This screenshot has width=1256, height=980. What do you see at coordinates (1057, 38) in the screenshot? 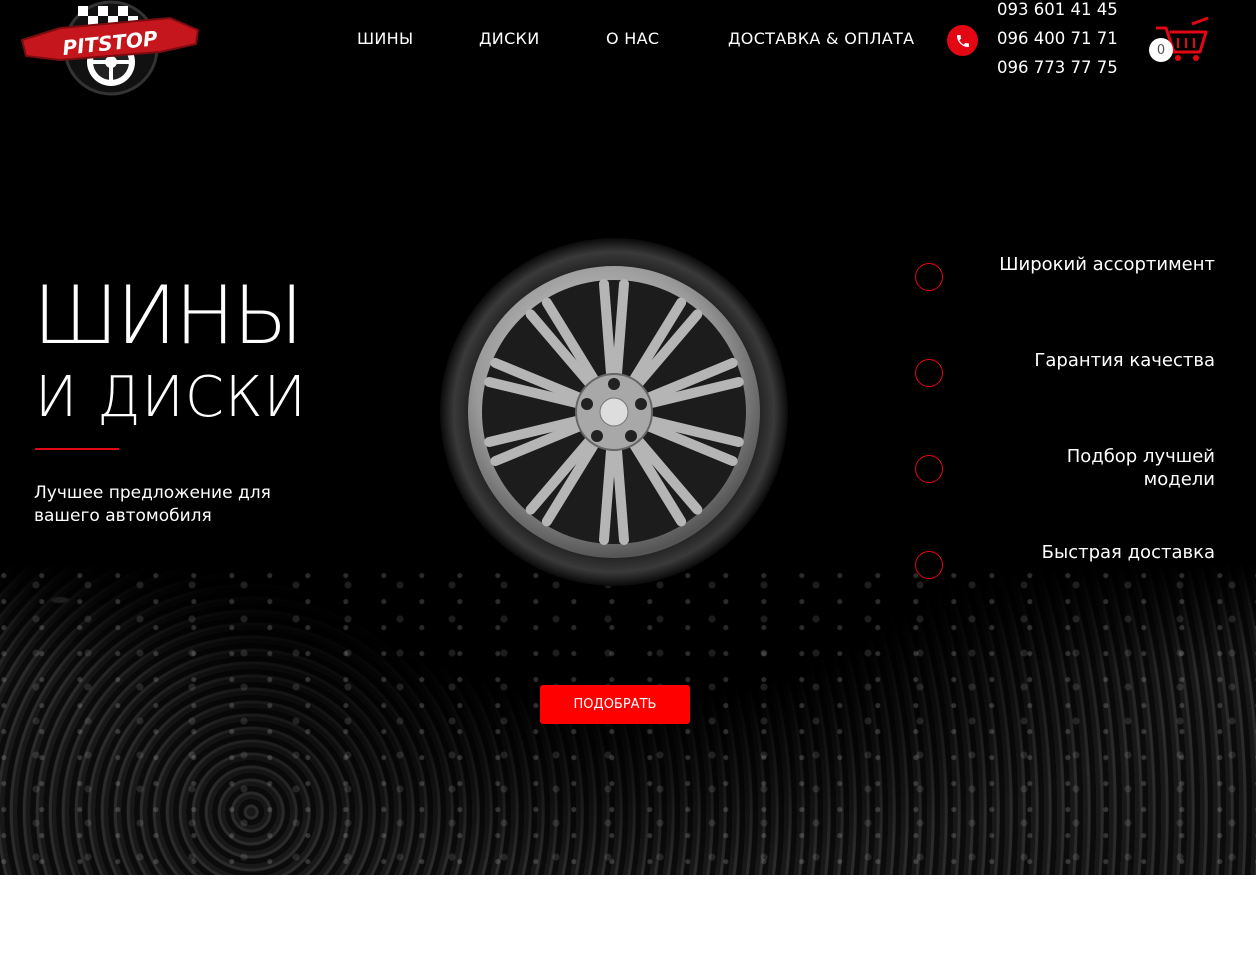
I see `phone-number: 096 400 71 71` at bounding box center [1057, 38].